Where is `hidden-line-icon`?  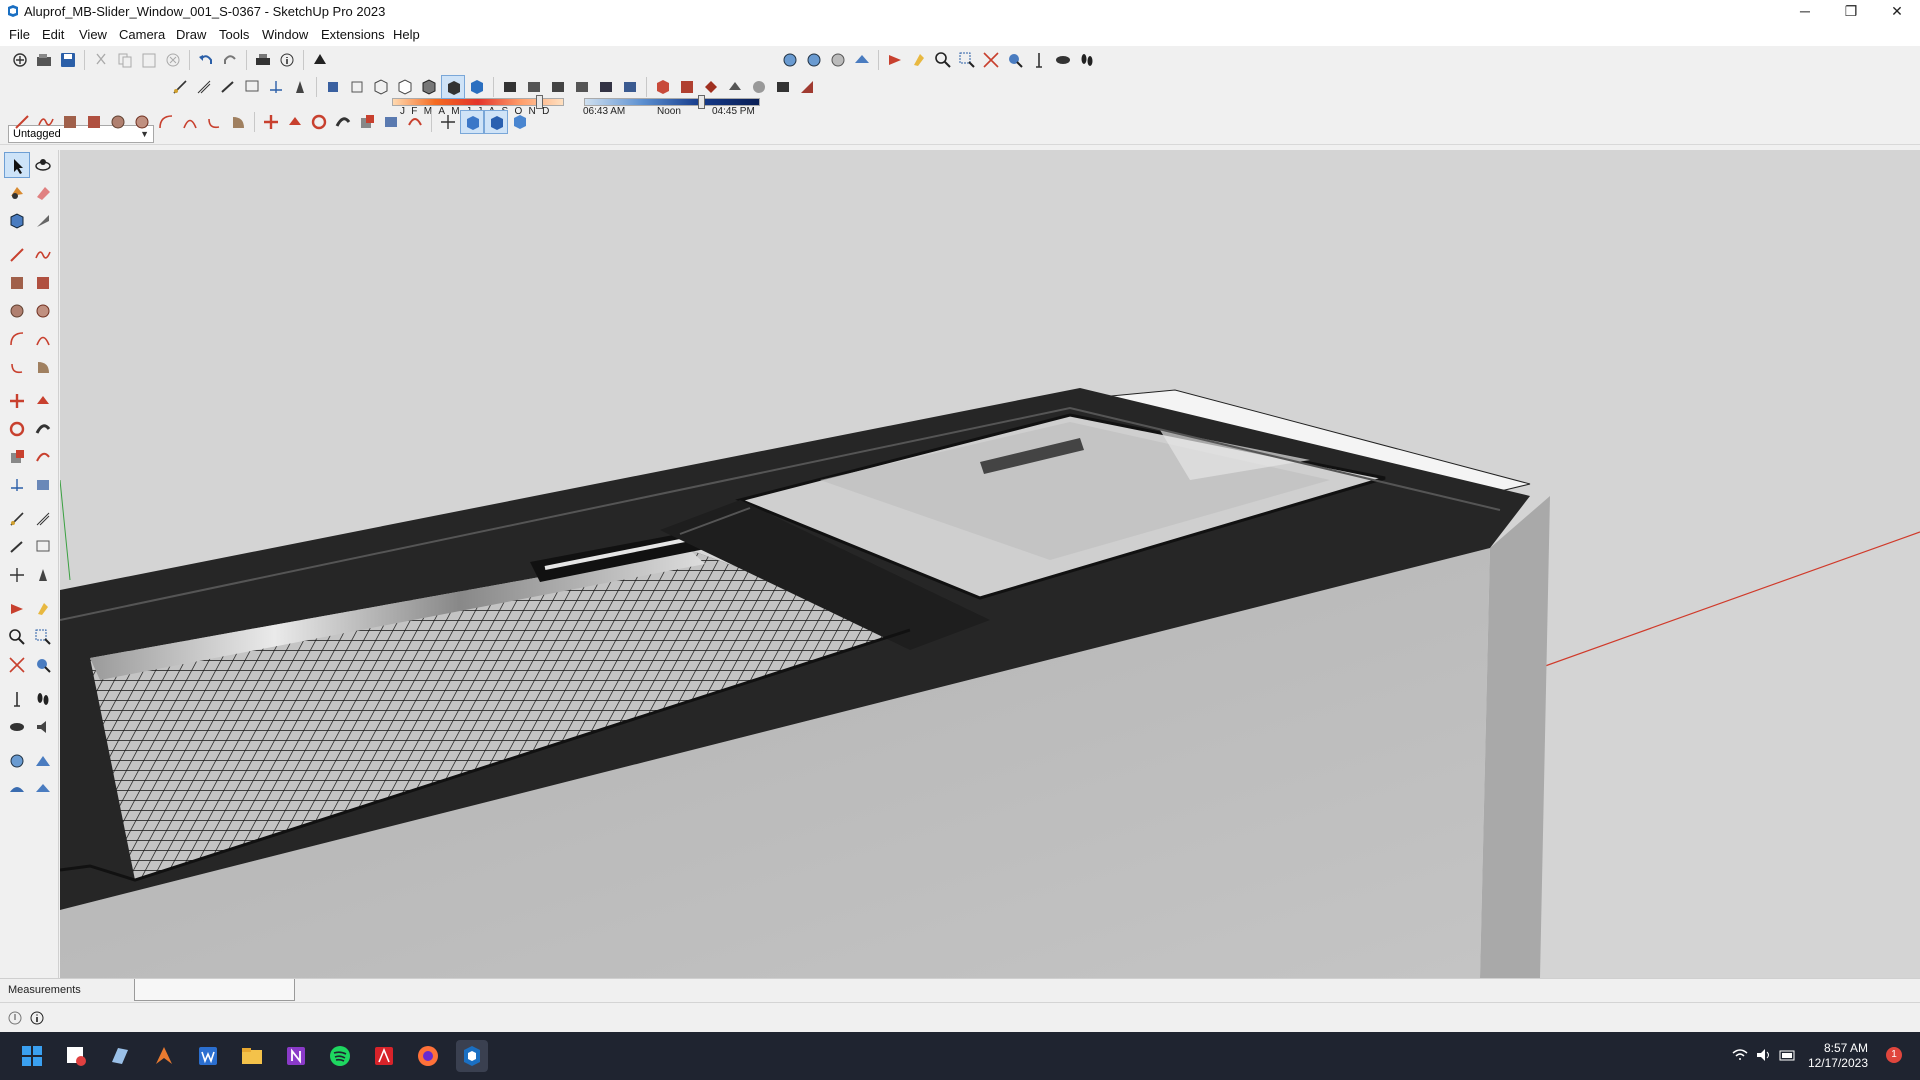 hidden-line-icon is located at coordinates (405, 87).